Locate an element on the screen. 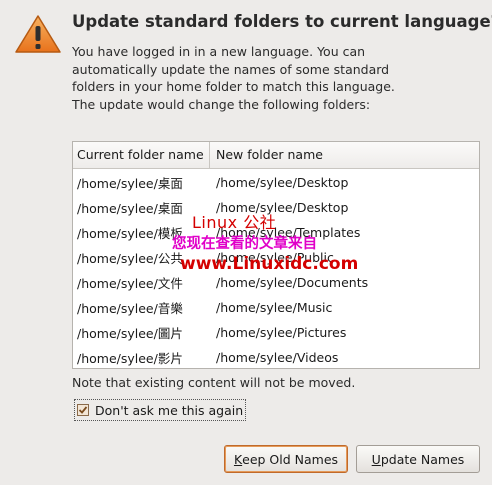 The height and width of the screenshot is (485, 492). table-header: Current folder name New folder name is located at coordinates (276, 155).